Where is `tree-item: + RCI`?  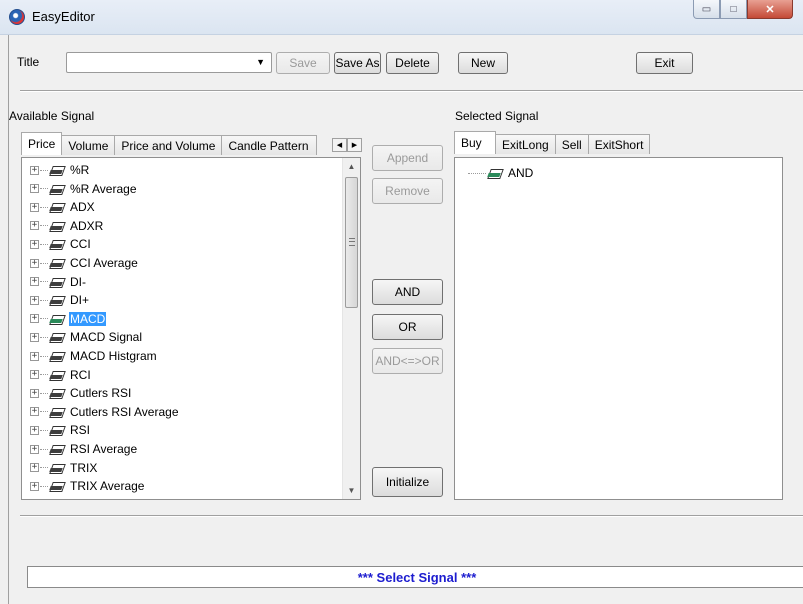
tree-item: + RCI is located at coordinates (61, 375).